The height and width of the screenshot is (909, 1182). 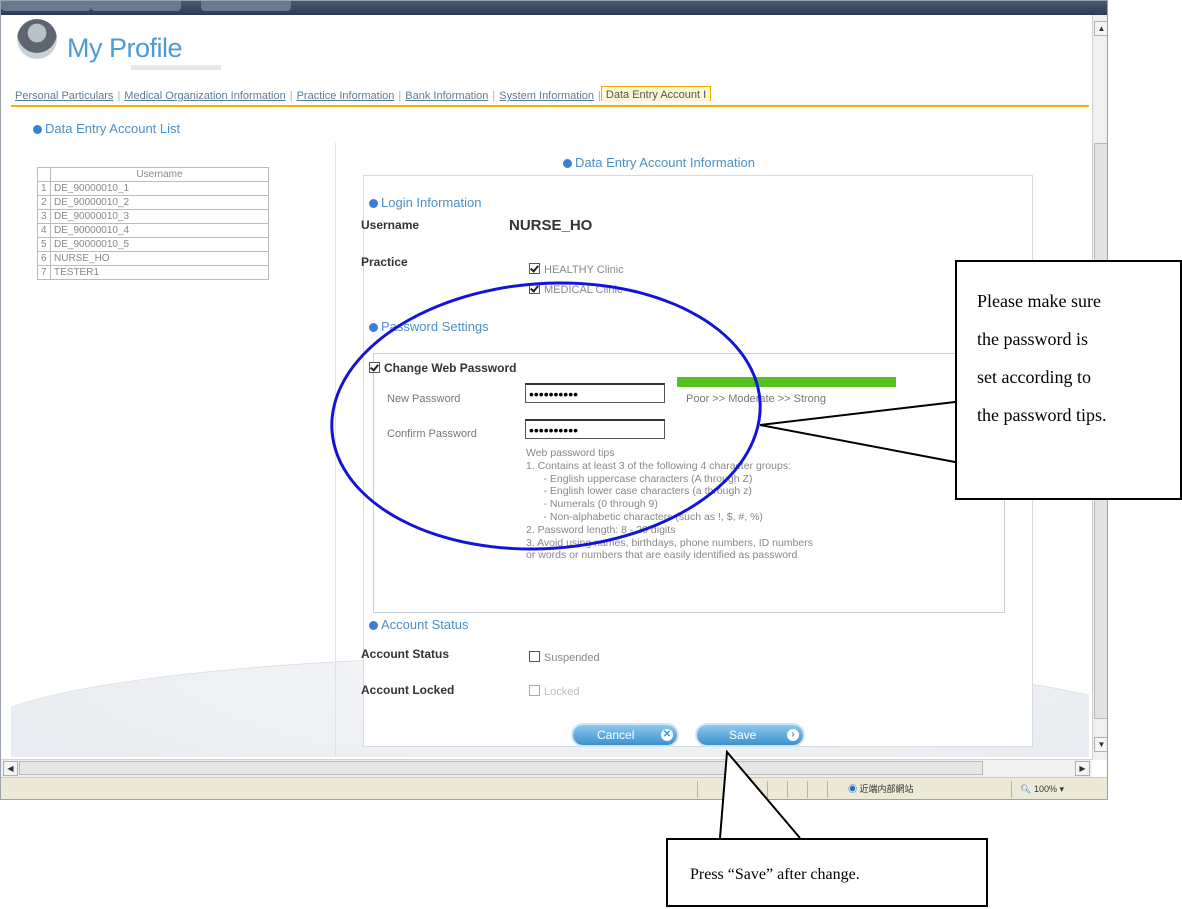 I want to click on profile-avatar-icon, so click(x=37, y=39).